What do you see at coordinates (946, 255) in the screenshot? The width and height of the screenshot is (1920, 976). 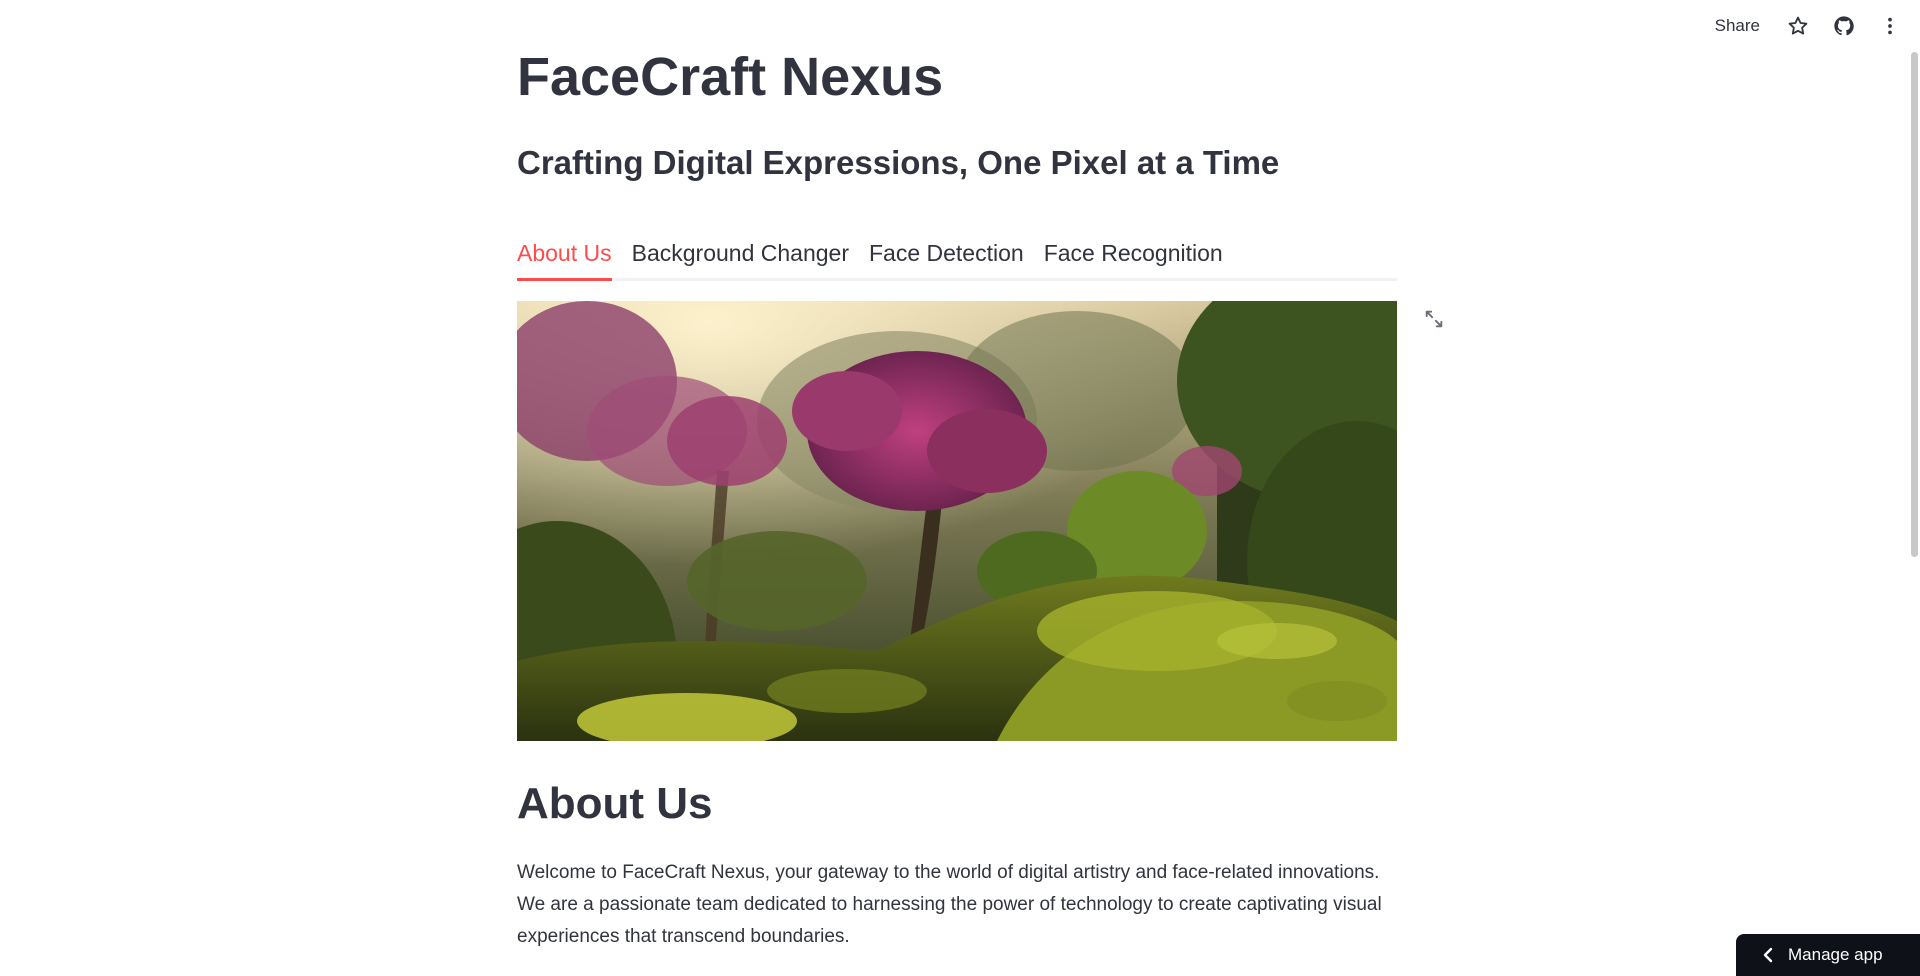 I see `tab-face-detection: Face Detection` at bounding box center [946, 255].